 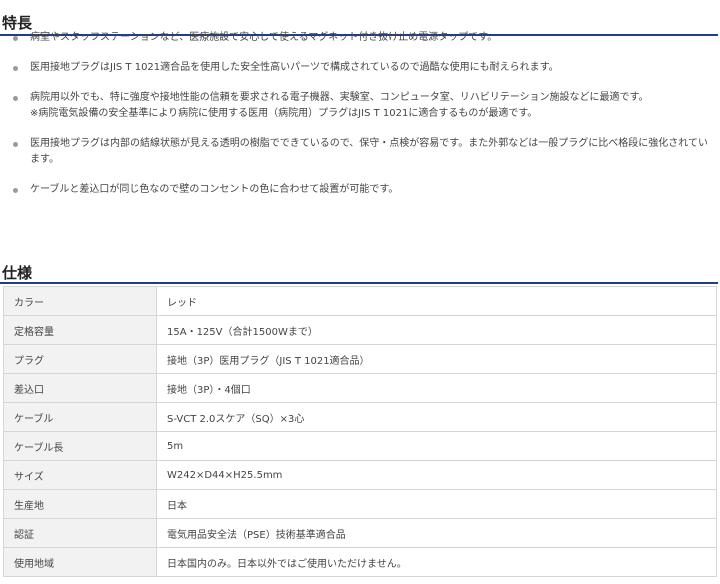 I want to click on spec-value: W242×D44×H25.5mm, so click(x=436, y=475).